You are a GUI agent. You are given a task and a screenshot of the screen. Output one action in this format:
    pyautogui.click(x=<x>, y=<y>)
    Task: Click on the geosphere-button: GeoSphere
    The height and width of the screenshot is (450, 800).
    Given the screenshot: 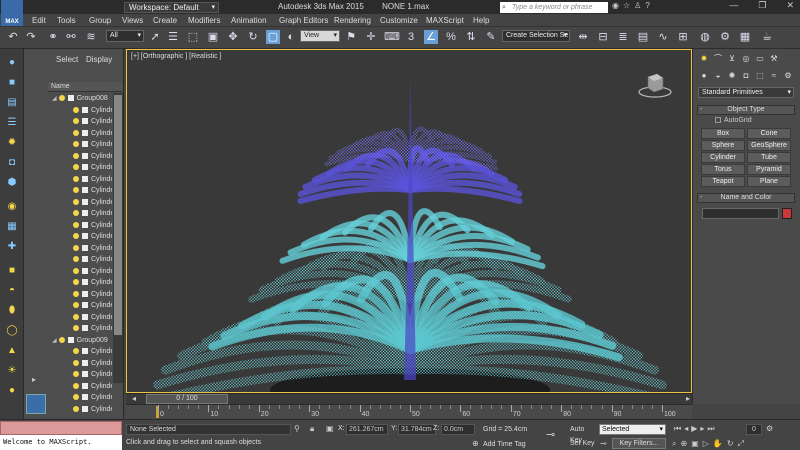 What is the action you would take?
    pyautogui.click(x=769, y=145)
    